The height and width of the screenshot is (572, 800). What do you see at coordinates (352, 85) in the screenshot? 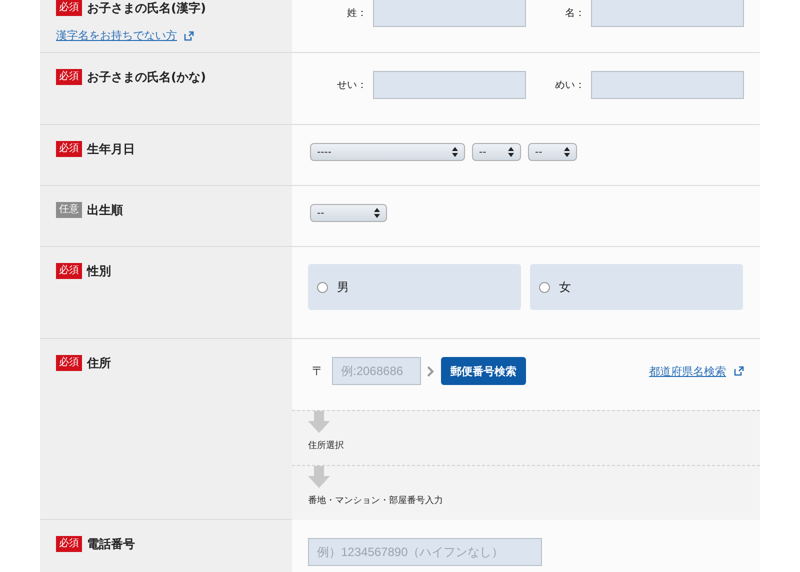
I see `input-label: せい：` at bounding box center [352, 85].